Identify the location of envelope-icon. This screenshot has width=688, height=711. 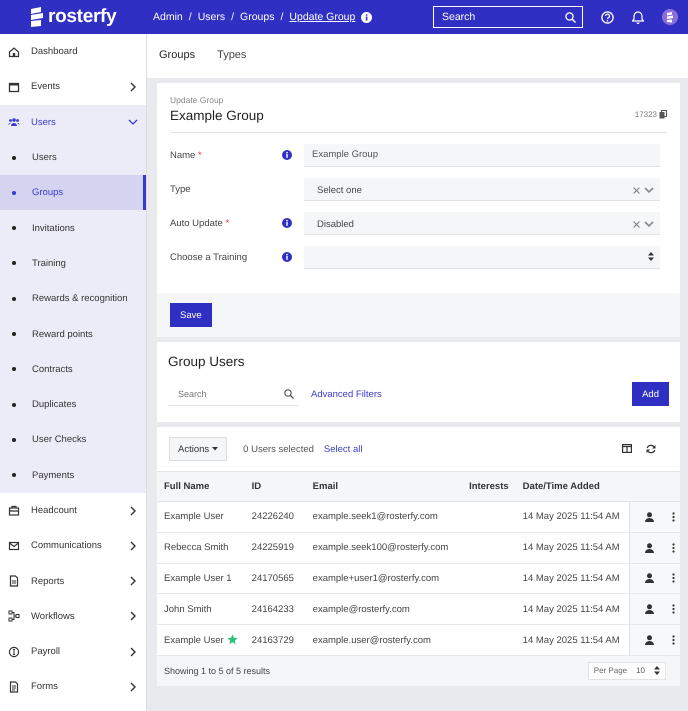
(14, 546).